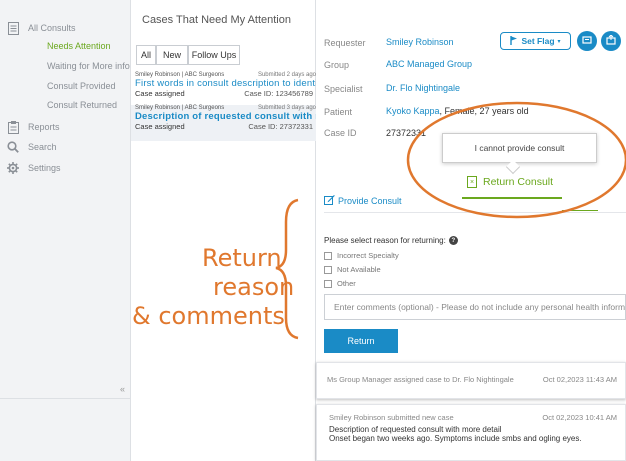  I want to click on patient-value: Kyoko Kappa, Female, 27 years old, so click(457, 111).